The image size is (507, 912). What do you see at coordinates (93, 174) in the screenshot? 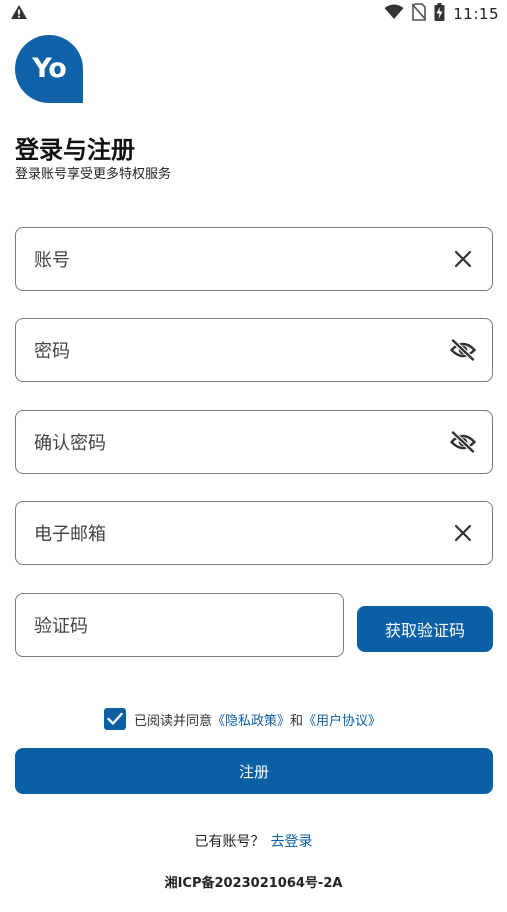
I see `page-subtitle: 登录账号享受更多特权服务` at bounding box center [93, 174].